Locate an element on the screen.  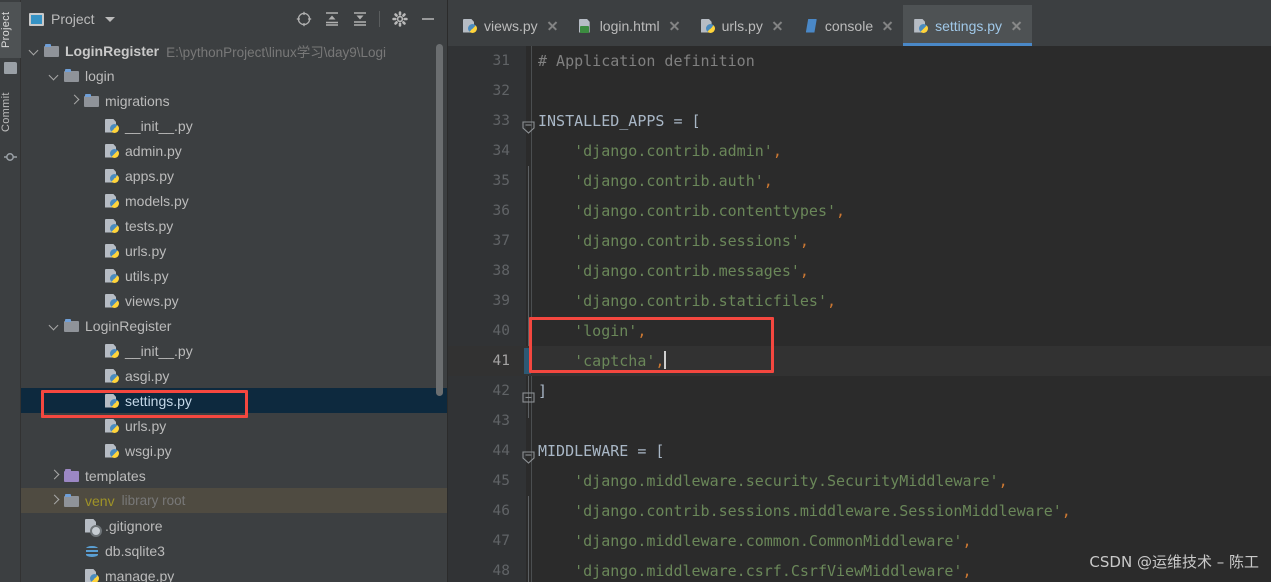
code-line-41: 41 'captcha', is located at coordinates (859, 361).